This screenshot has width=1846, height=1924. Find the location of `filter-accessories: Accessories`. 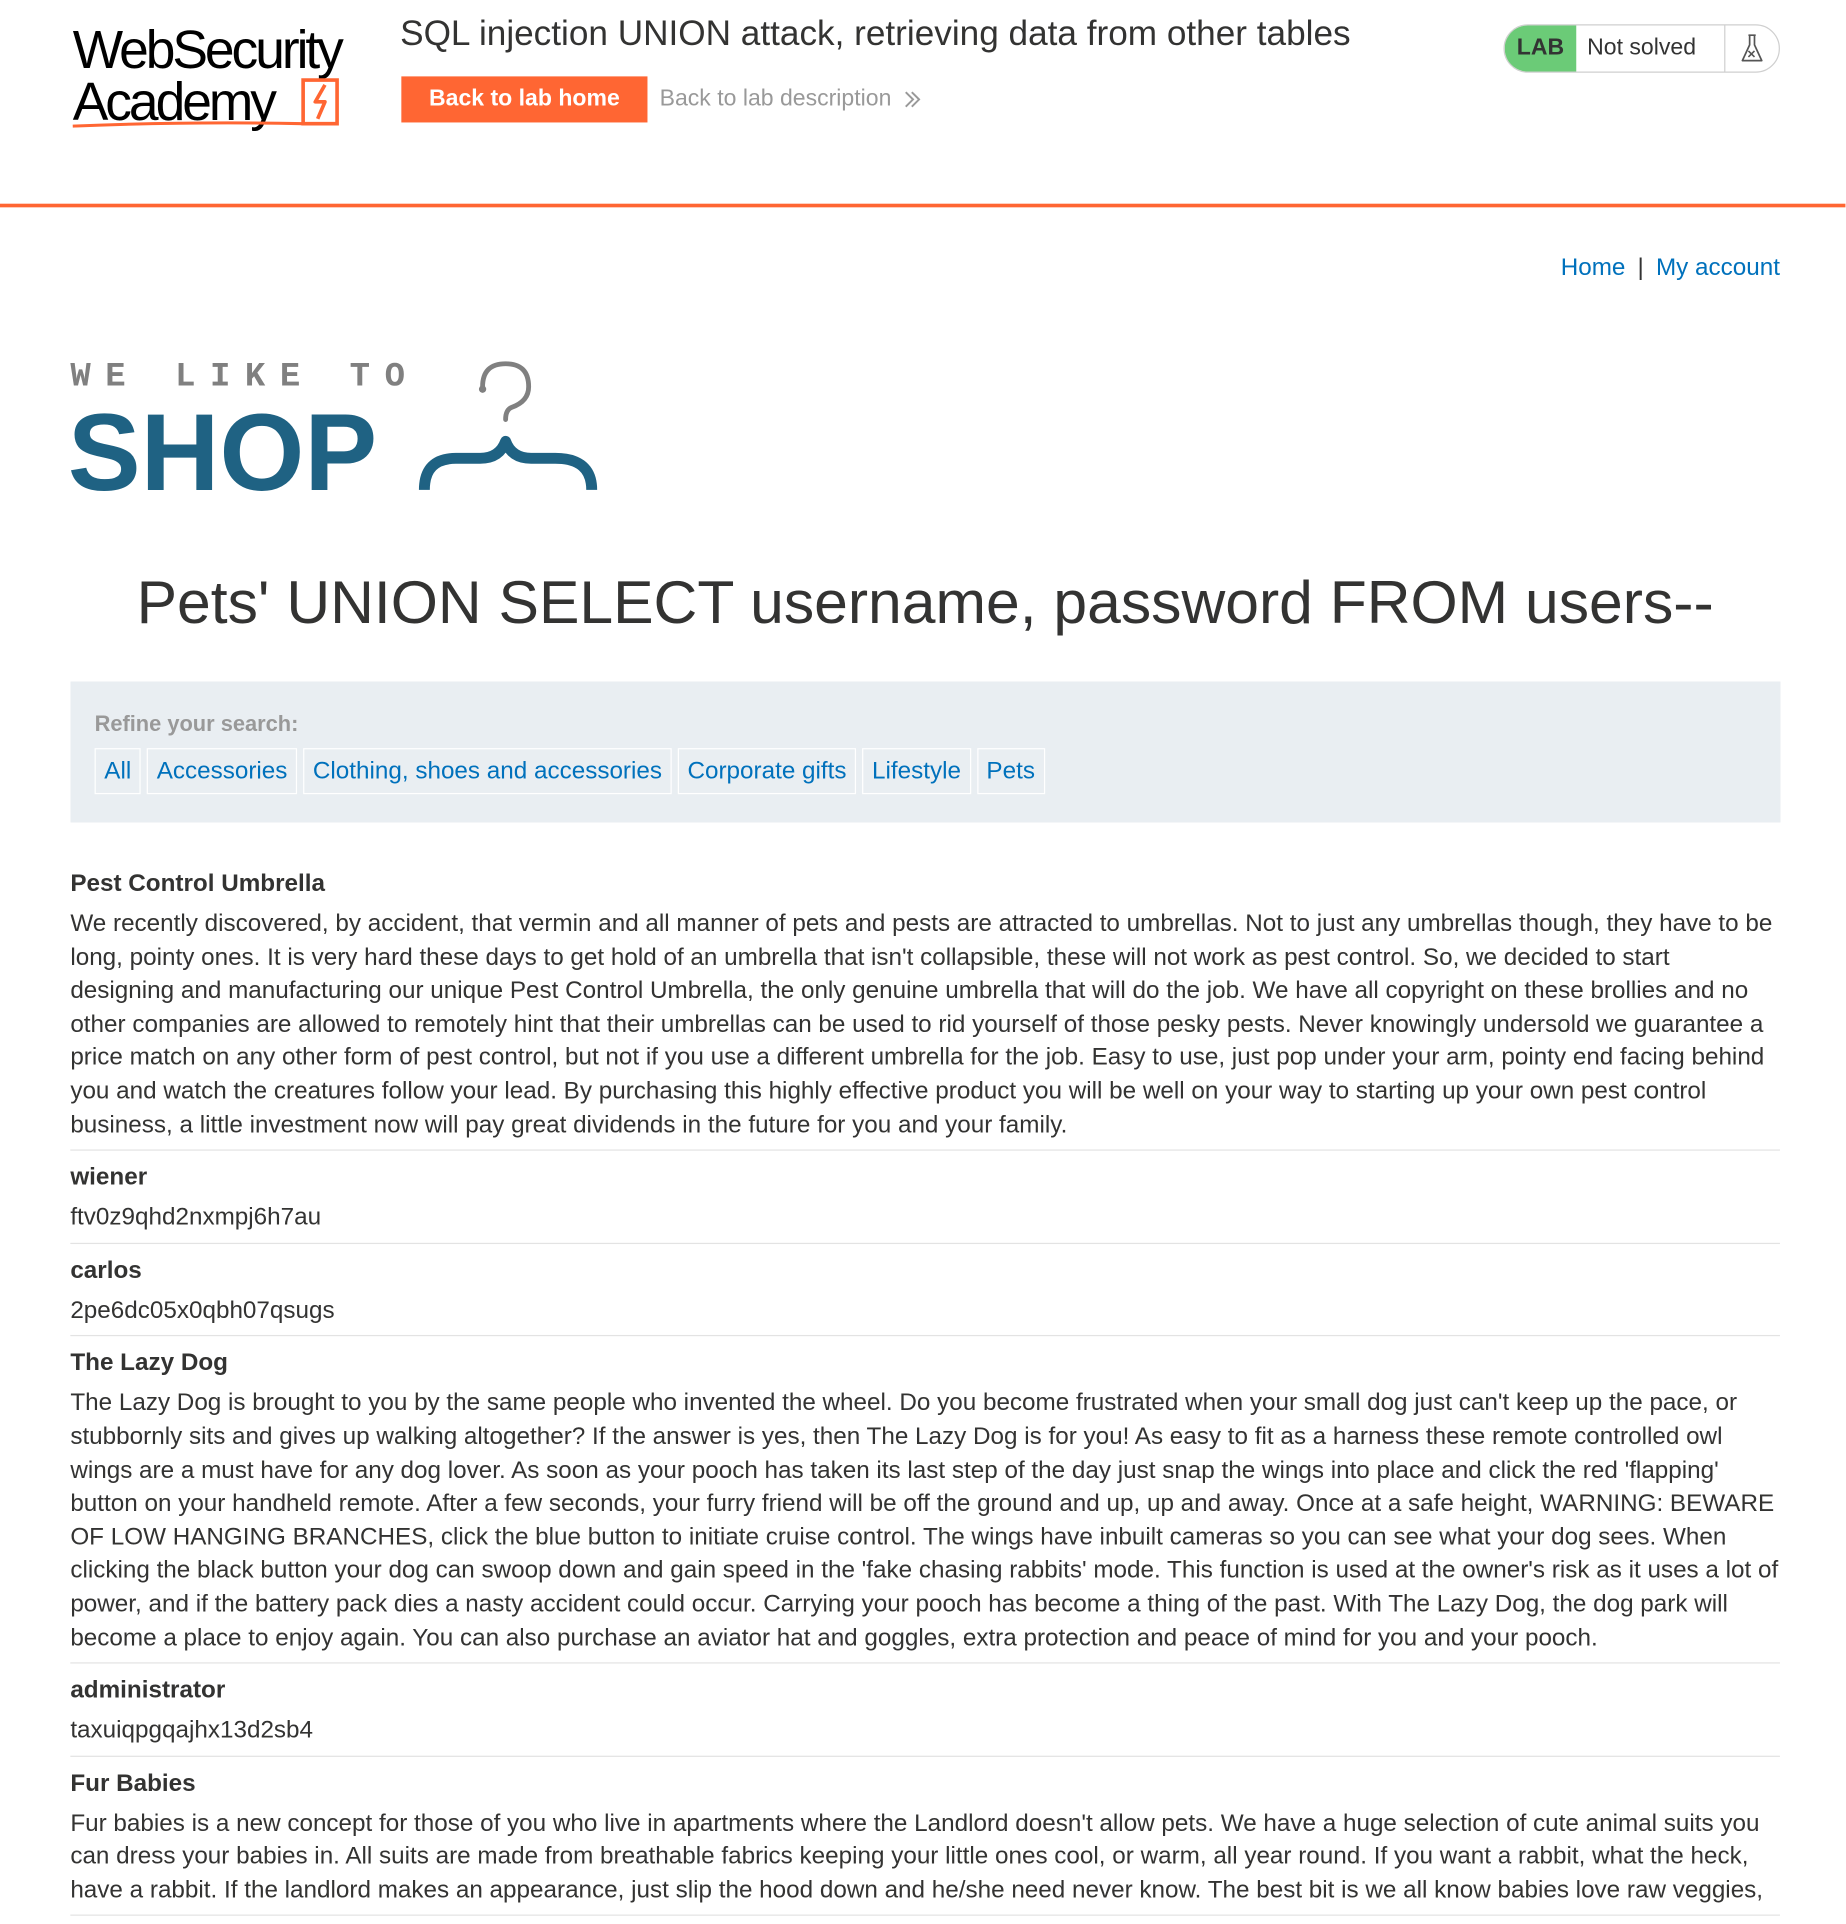

filter-accessories: Accessories is located at coordinates (222, 771).